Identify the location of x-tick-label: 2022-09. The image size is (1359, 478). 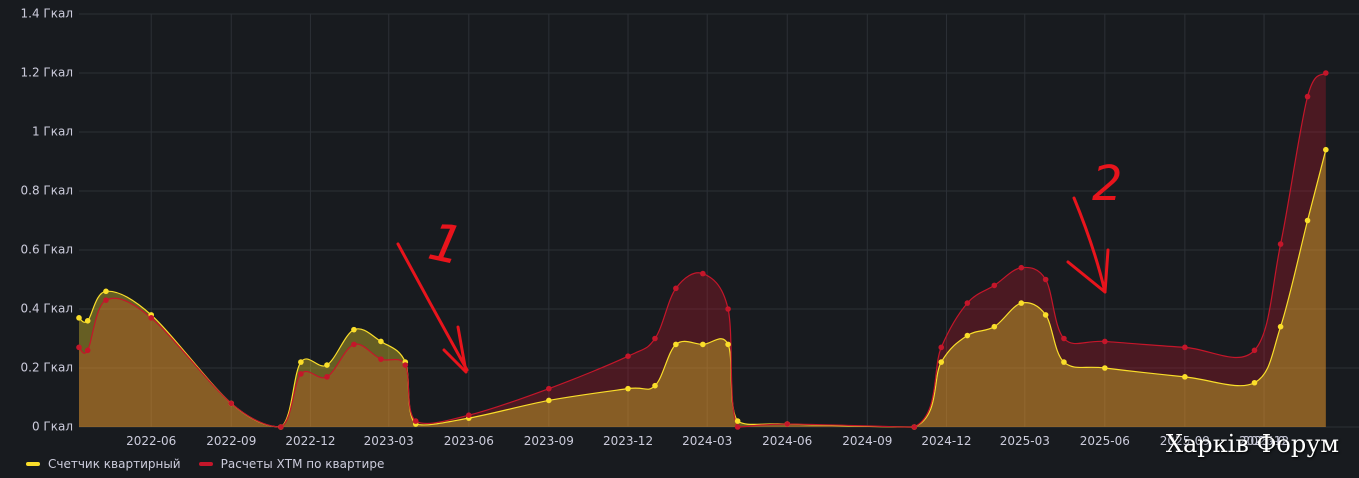
(231, 441).